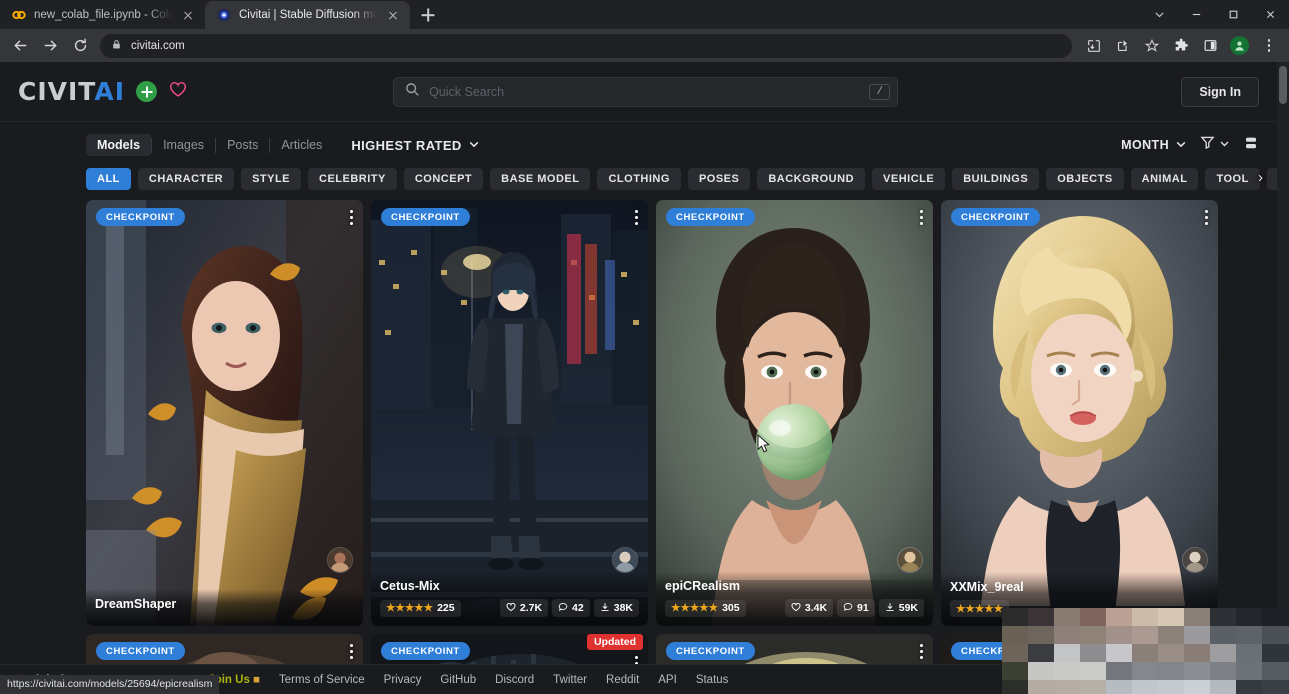 The image size is (1289, 694). I want to click on model-type-badge: CHECKPOINT, so click(425, 651).